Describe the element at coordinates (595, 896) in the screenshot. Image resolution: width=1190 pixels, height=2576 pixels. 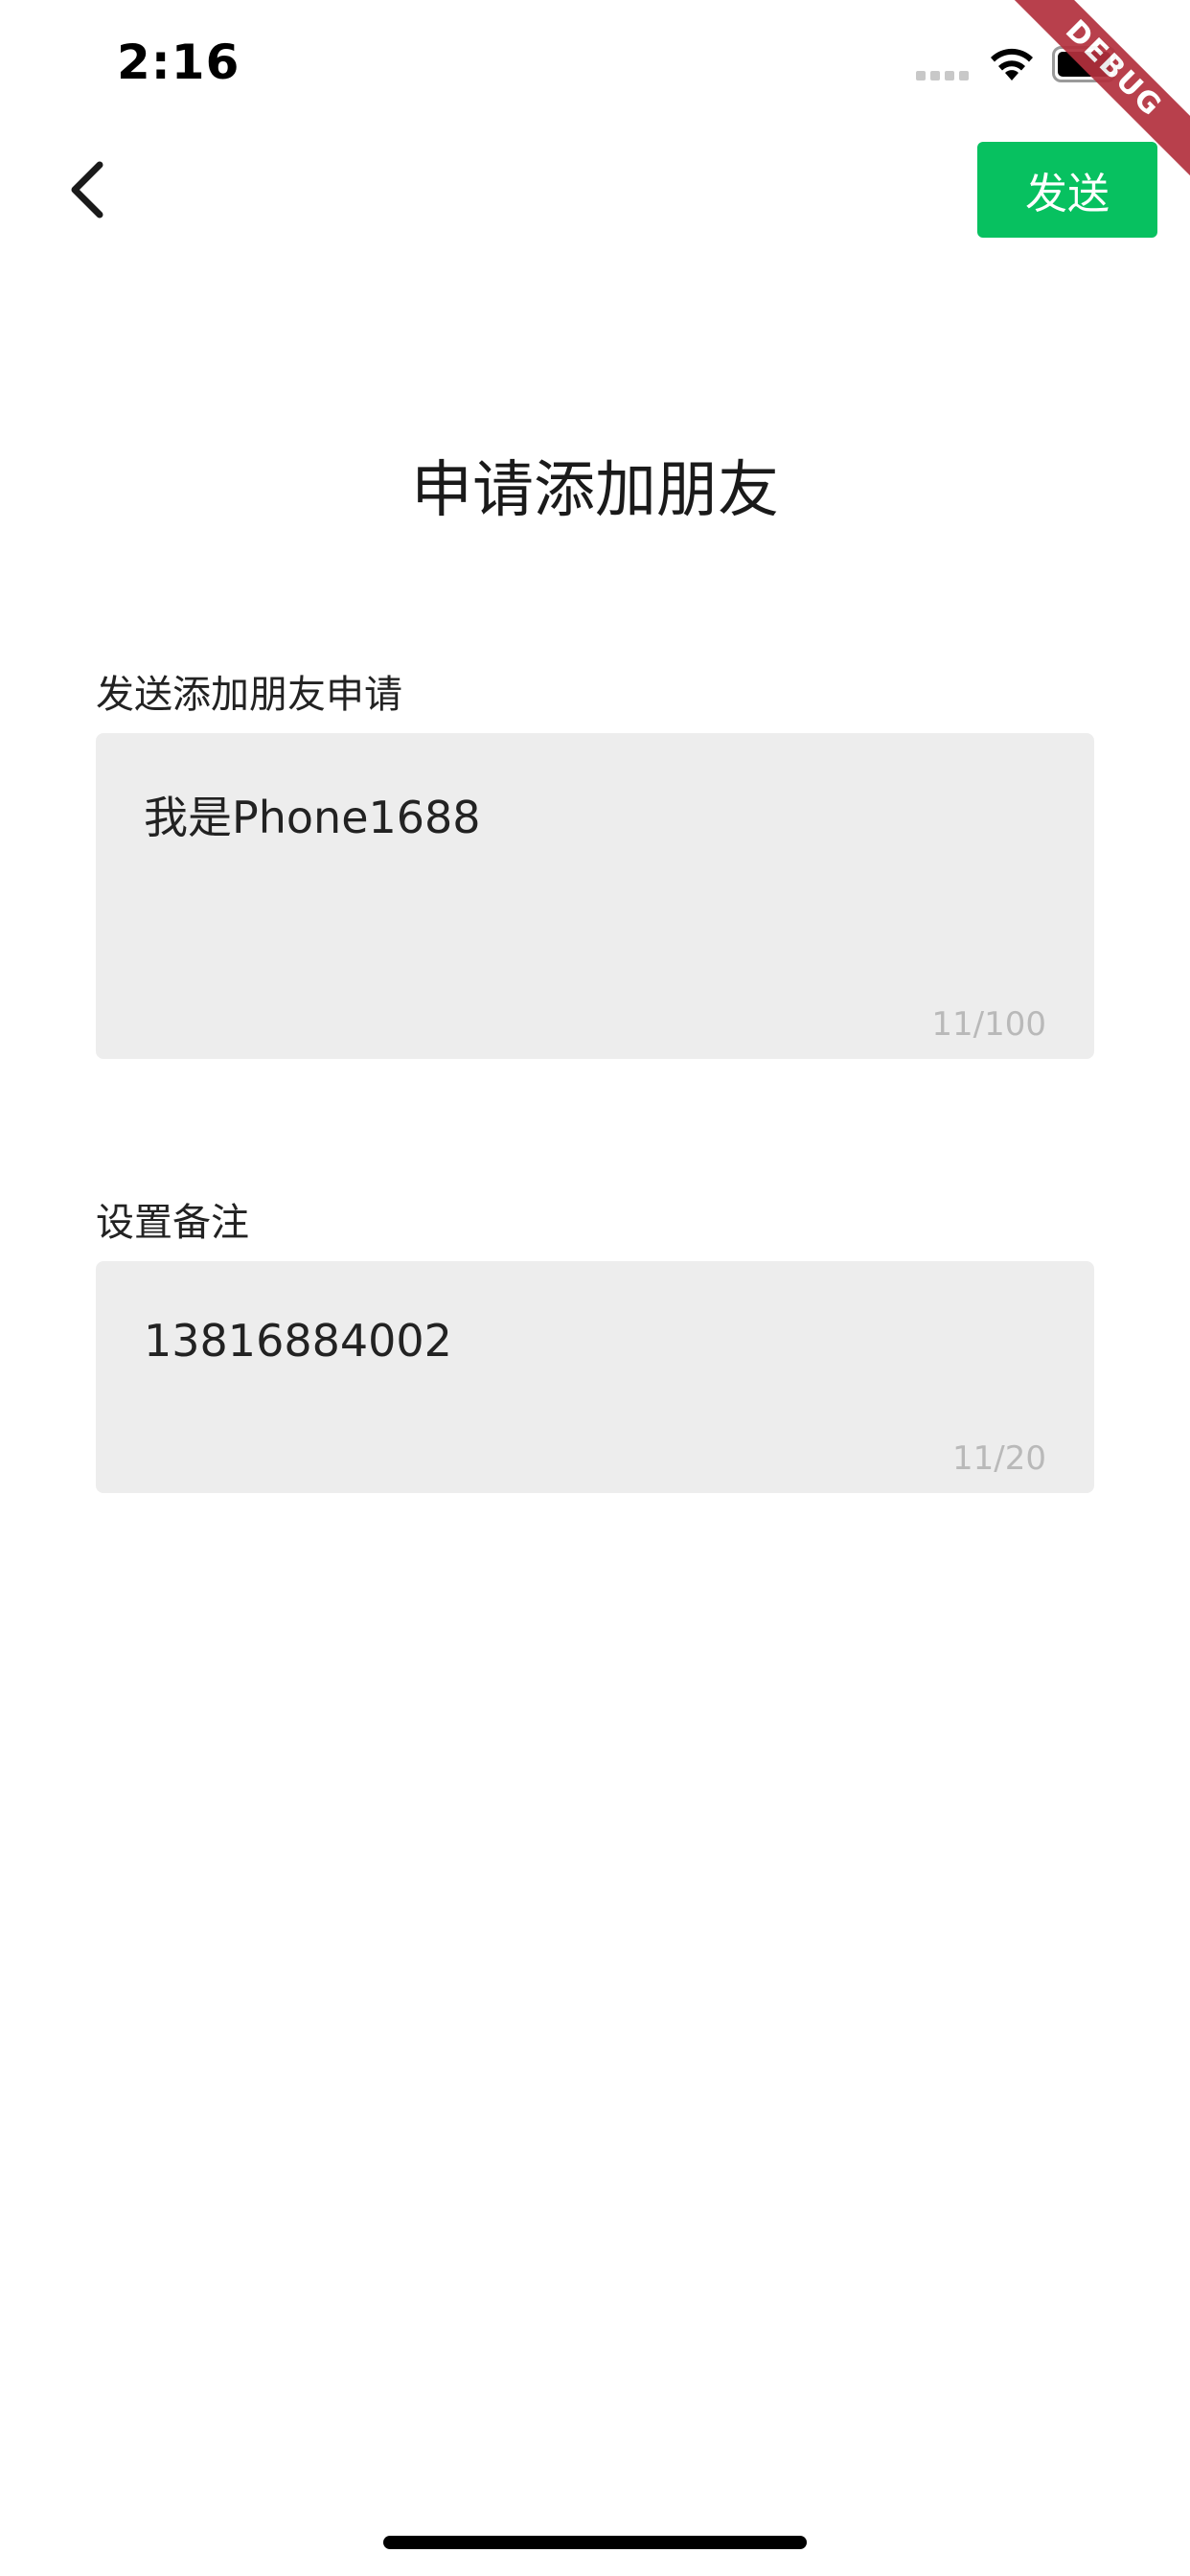
I see `request-message-input: 我是Phone1688 11/100` at that location.